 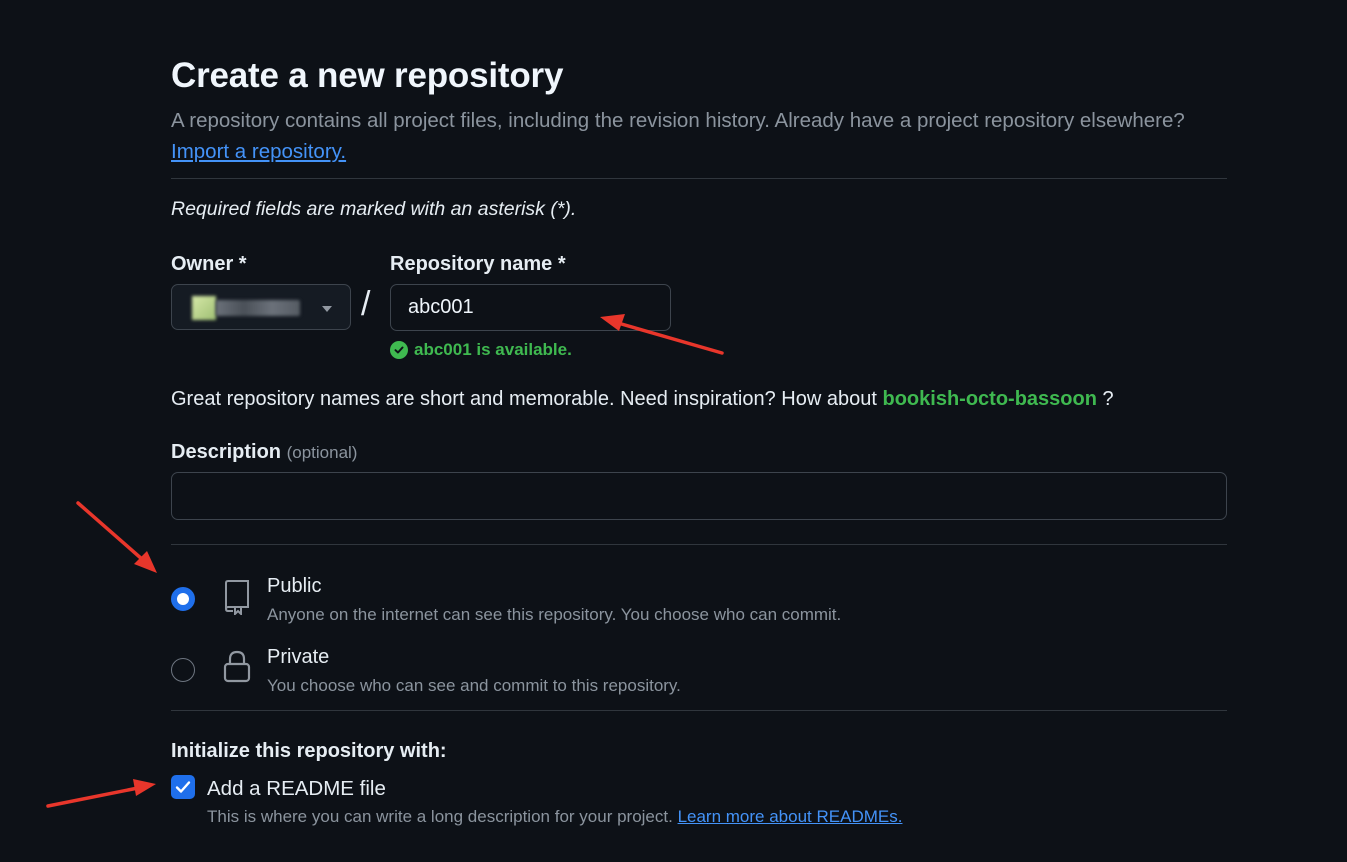 What do you see at coordinates (662, 334) in the screenshot?
I see `arrow-to-repo-name` at bounding box center [662, 334].